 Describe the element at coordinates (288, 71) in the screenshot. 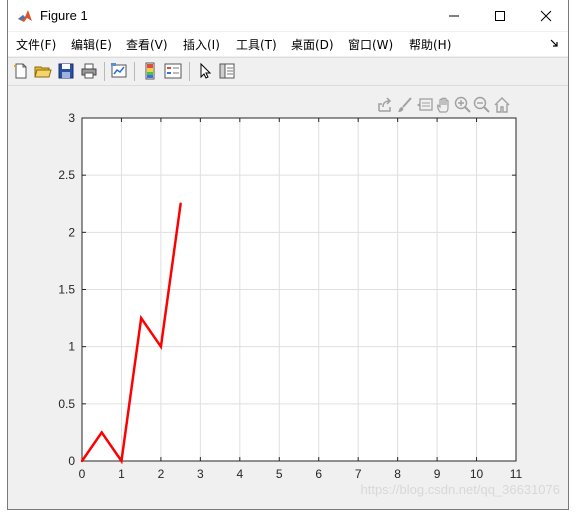

I see `figure-toolbar` at that location.